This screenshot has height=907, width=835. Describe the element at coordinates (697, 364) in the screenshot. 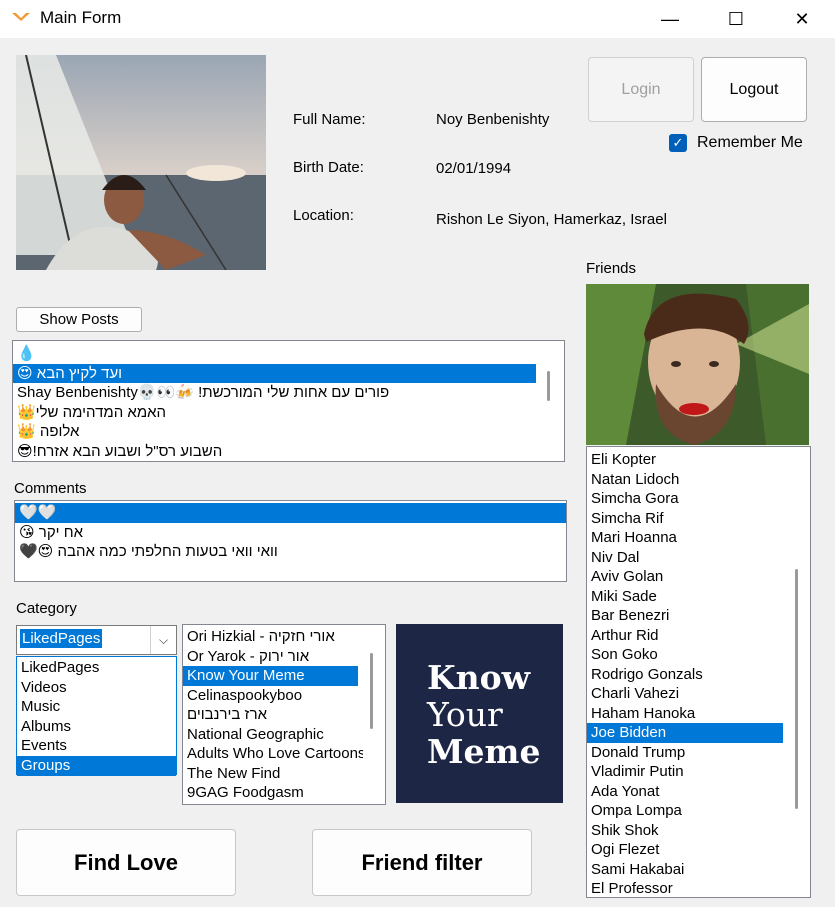

I see `friend-picture` at that location.